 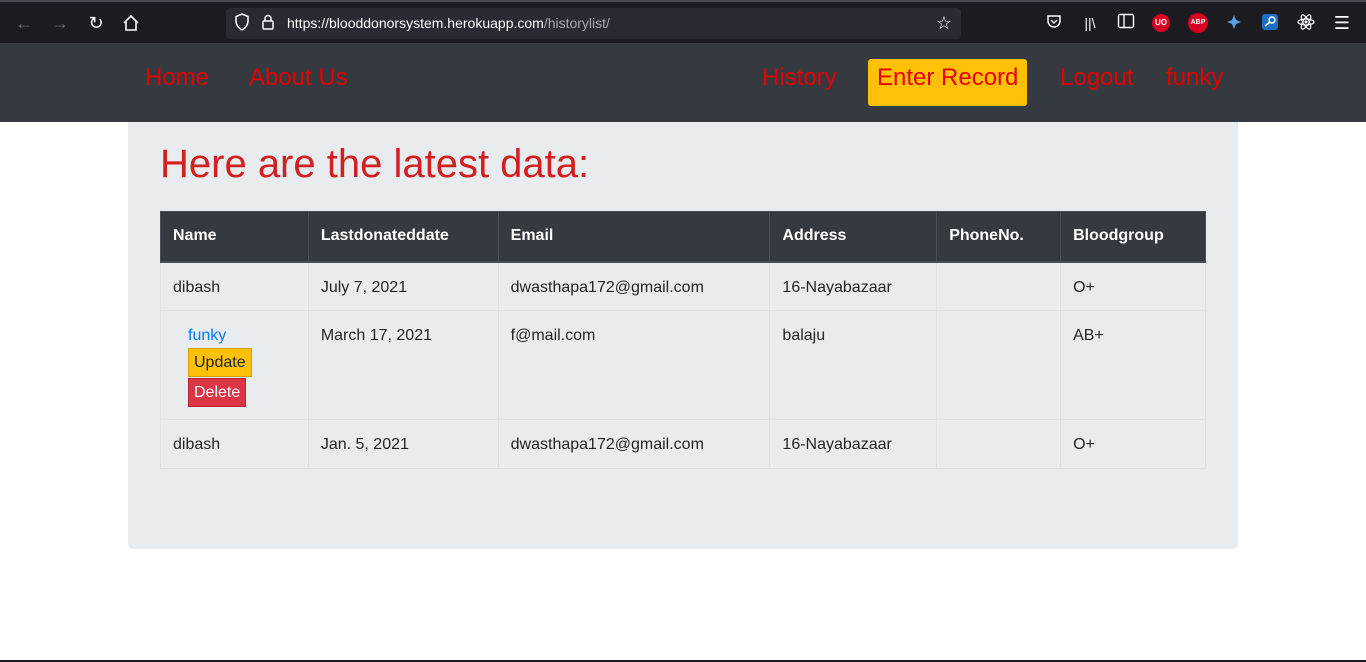 I want to click on steam-icon, so click(x=1270, y=23).